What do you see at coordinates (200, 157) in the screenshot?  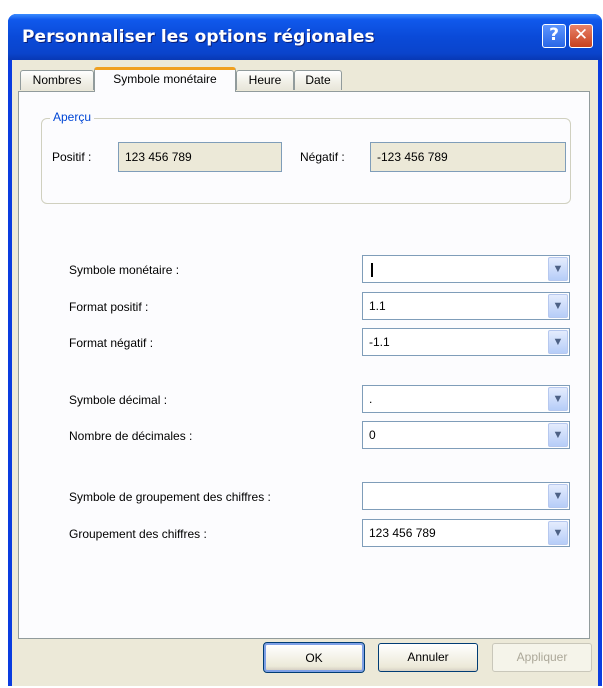 I see `positive-preview-value: 123 456 789` at bounding box center [200, 157].